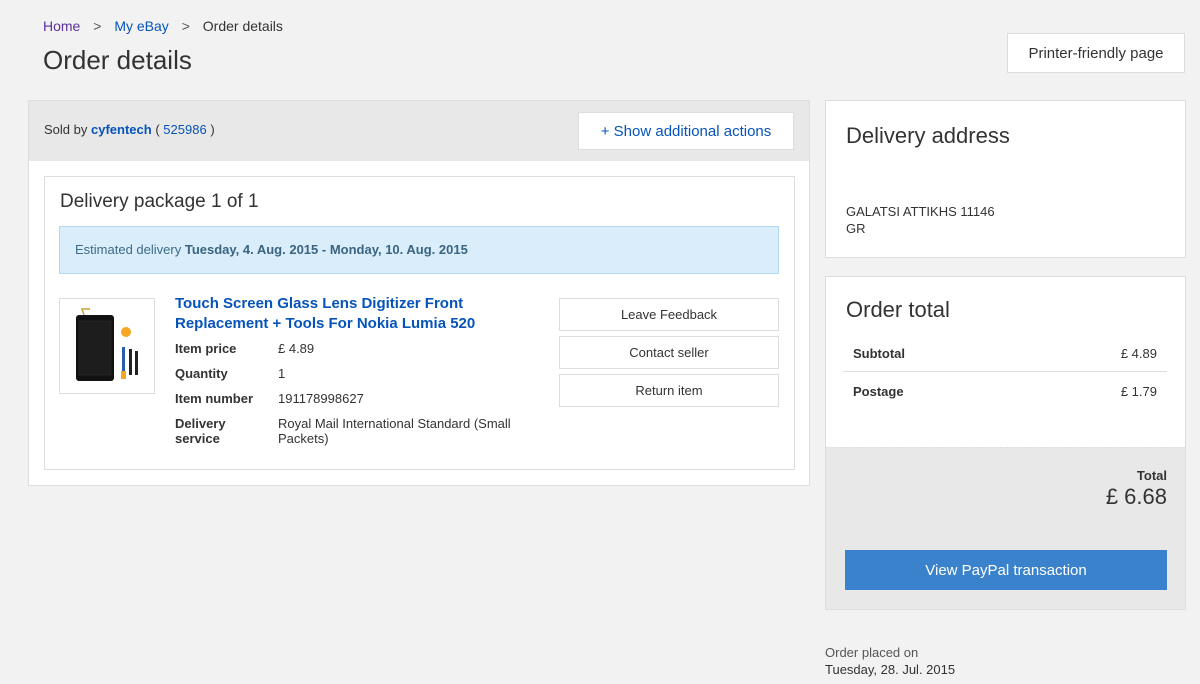  Describe the element at coordinates (686, 131) in the screenshot. I see `show-additional-actions-button: + Show additional actions` at that location.